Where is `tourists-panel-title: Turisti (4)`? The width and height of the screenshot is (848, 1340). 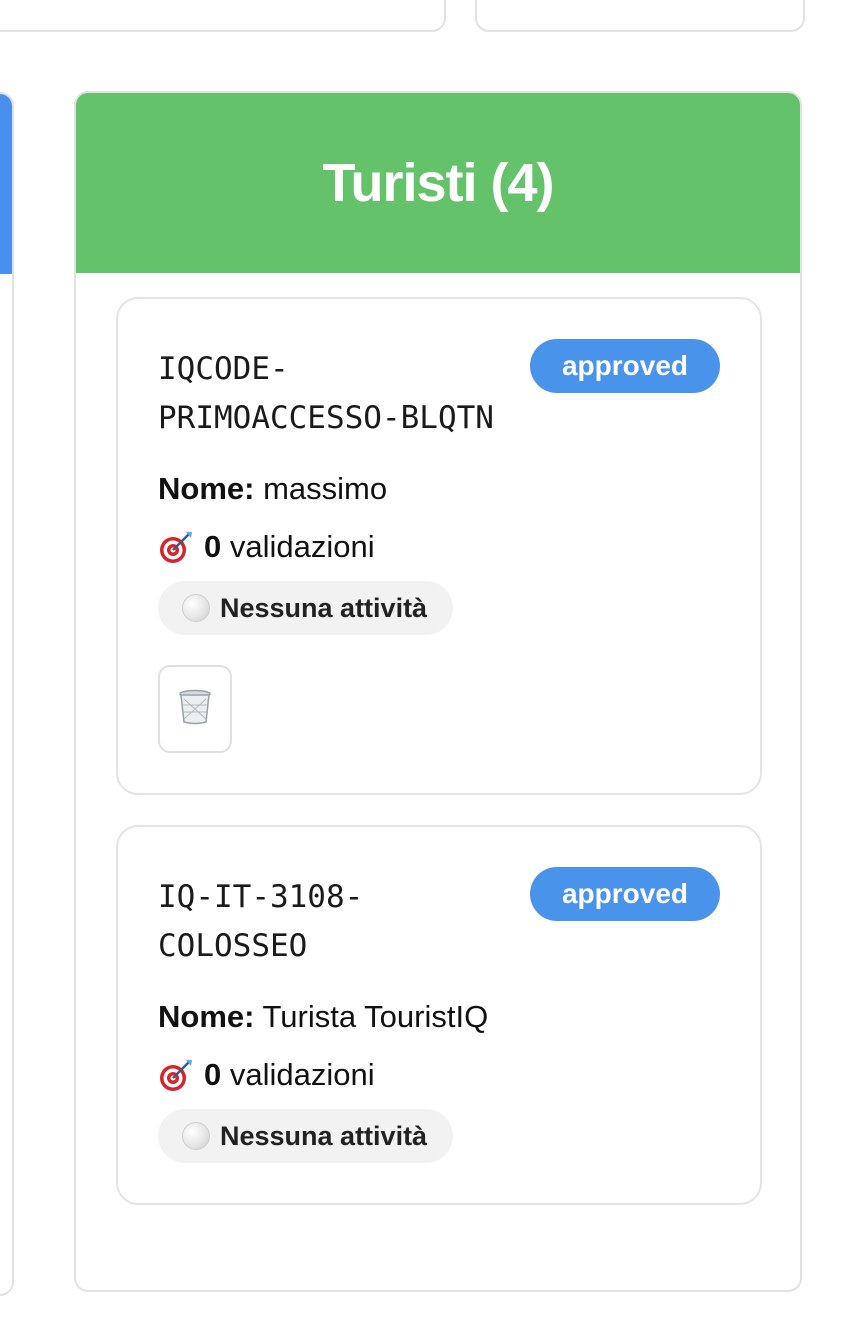 tourists-panel-title: Turisti (4) is located at coordinates (438, 183).